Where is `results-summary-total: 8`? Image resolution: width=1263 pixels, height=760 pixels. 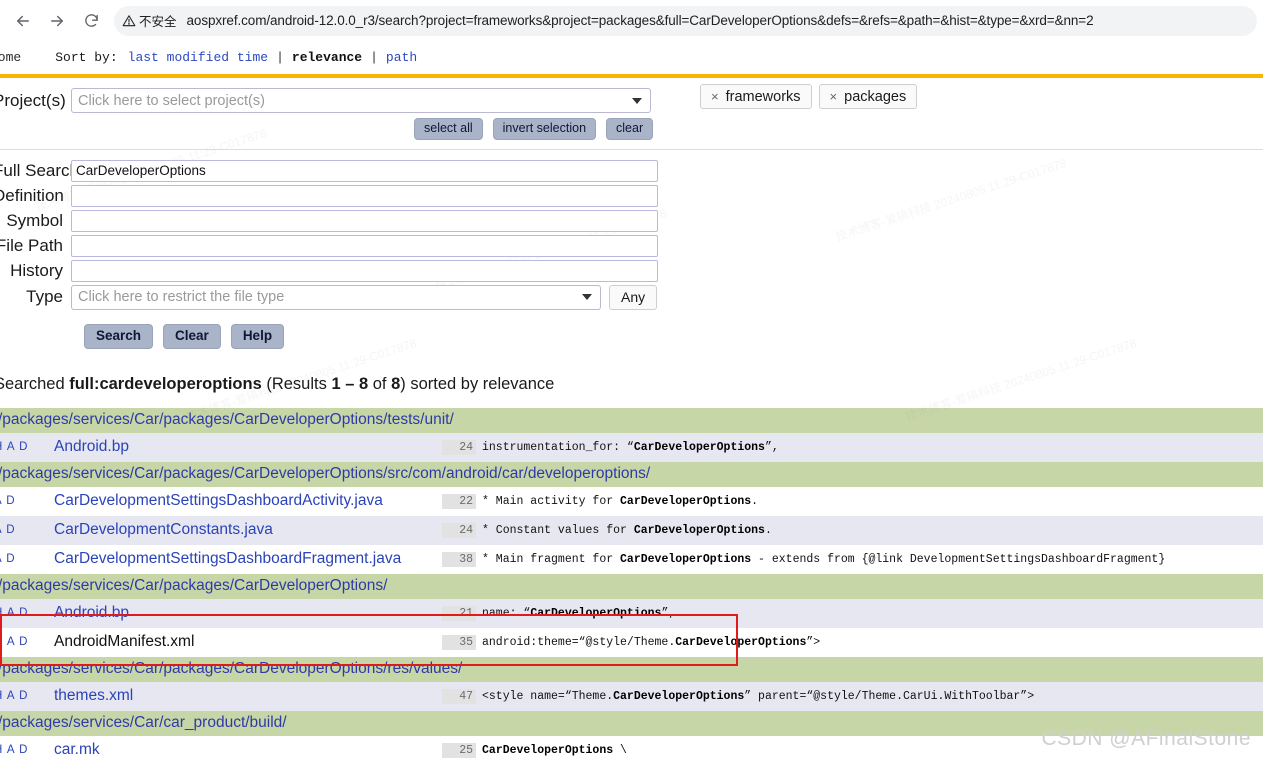
results-summary-total: 8 is located at coordinates (396, 383).